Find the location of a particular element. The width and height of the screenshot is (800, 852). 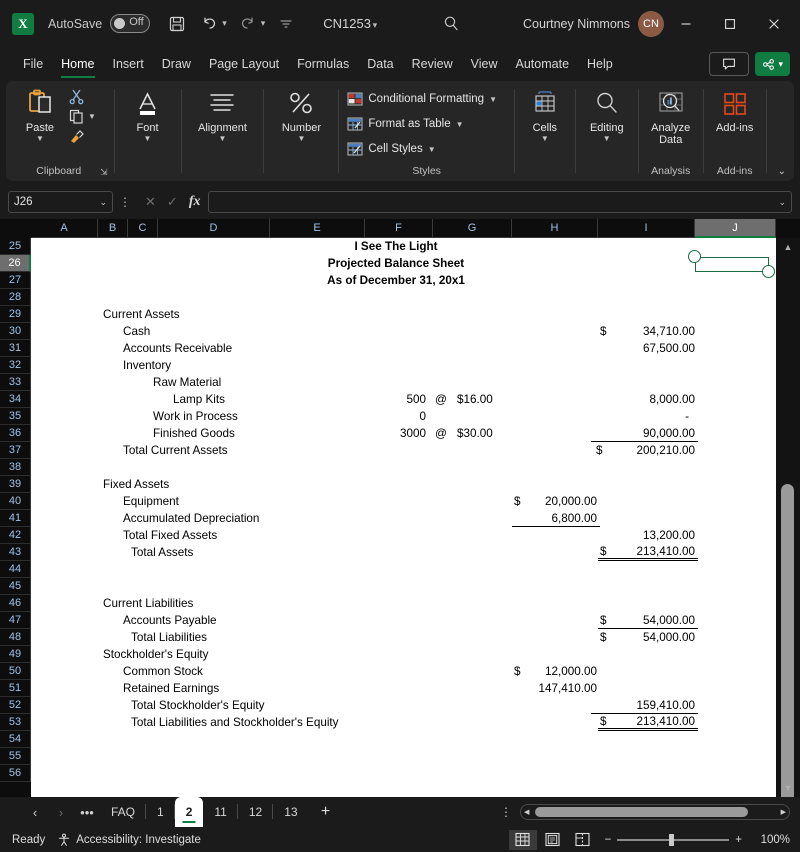

row-header-44: 44 is located at coordinates (15, 569).